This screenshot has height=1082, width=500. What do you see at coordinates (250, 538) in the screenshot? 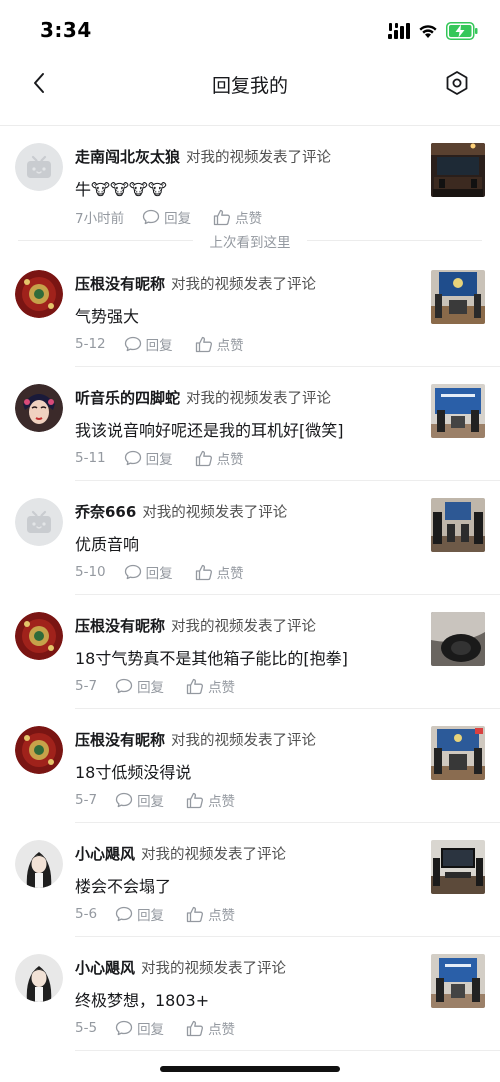
I see `list-item: 乔奈666 对我的视频发表了评论 优质音响 5-10 回复 点赞` at bounding box center [250, 538].